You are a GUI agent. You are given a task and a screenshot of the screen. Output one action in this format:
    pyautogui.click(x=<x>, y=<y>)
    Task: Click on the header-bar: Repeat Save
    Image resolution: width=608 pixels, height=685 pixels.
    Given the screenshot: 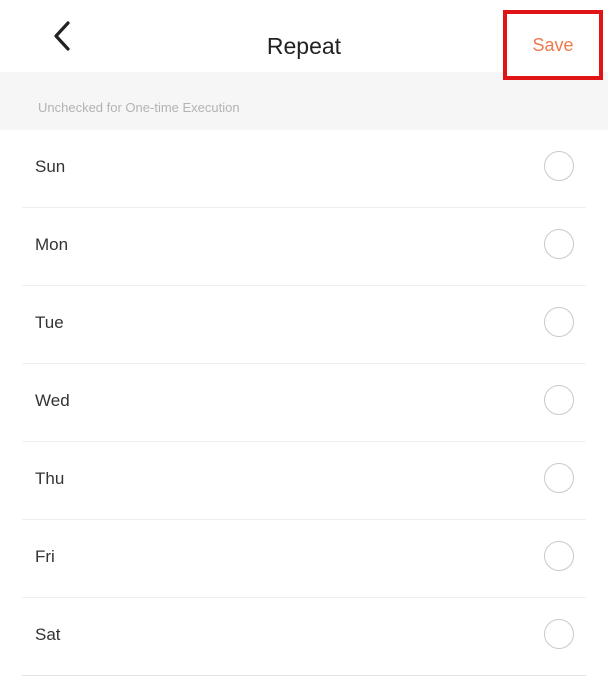 What is the action you would take?
    pyautogui.click(x=304, y=40)
    